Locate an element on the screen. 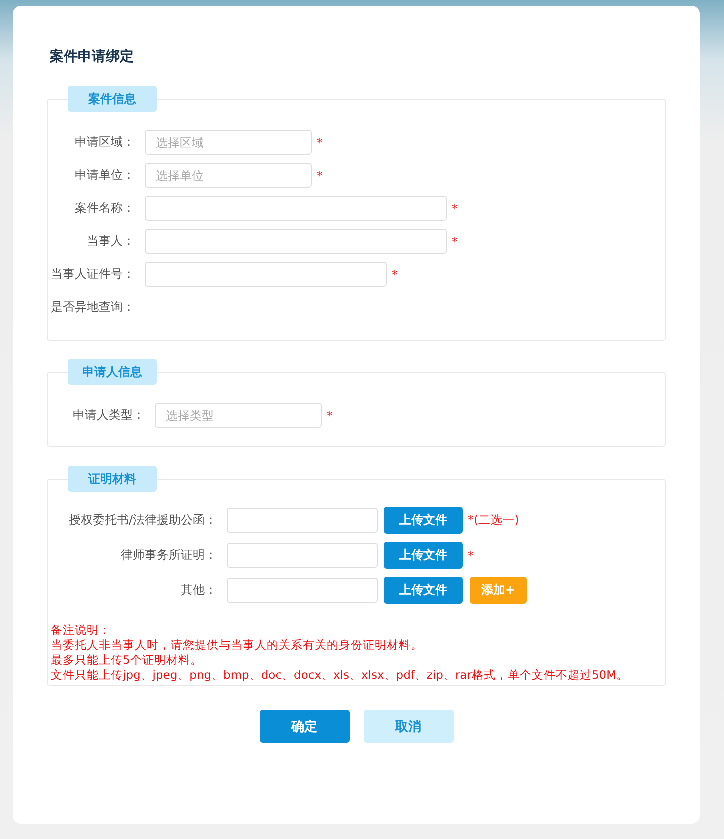  note-text: 文件只能上传jpg、jpeg、png、bmp、doc、docx、xls、xlsx、pdf、zip、rar格式，单个文件不超过50M。 is located at coordinates (340, 675).